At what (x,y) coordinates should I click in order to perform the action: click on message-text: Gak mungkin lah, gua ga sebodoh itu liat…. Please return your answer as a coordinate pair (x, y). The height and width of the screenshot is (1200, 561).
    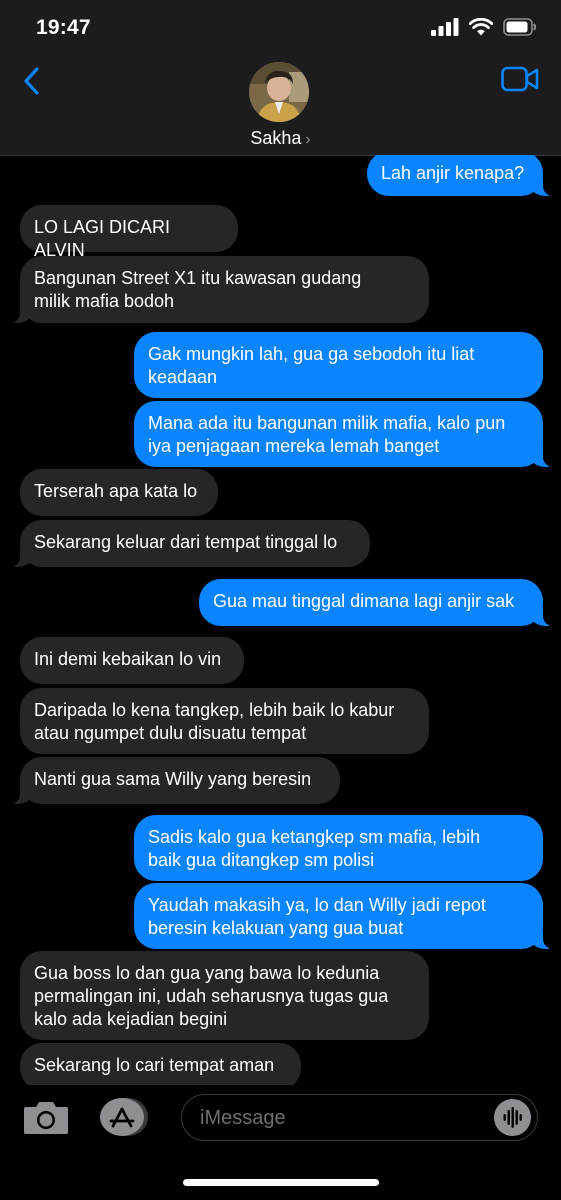
    Looking at the image, I should click on (311, 365).